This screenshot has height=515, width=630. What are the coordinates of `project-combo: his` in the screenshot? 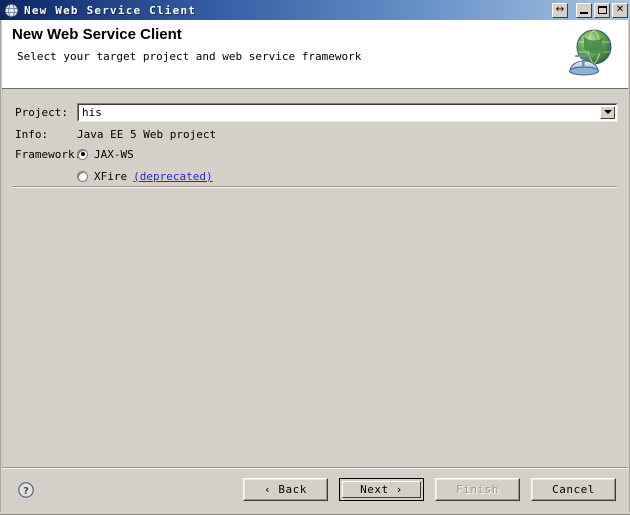 It's located at (347, 112).